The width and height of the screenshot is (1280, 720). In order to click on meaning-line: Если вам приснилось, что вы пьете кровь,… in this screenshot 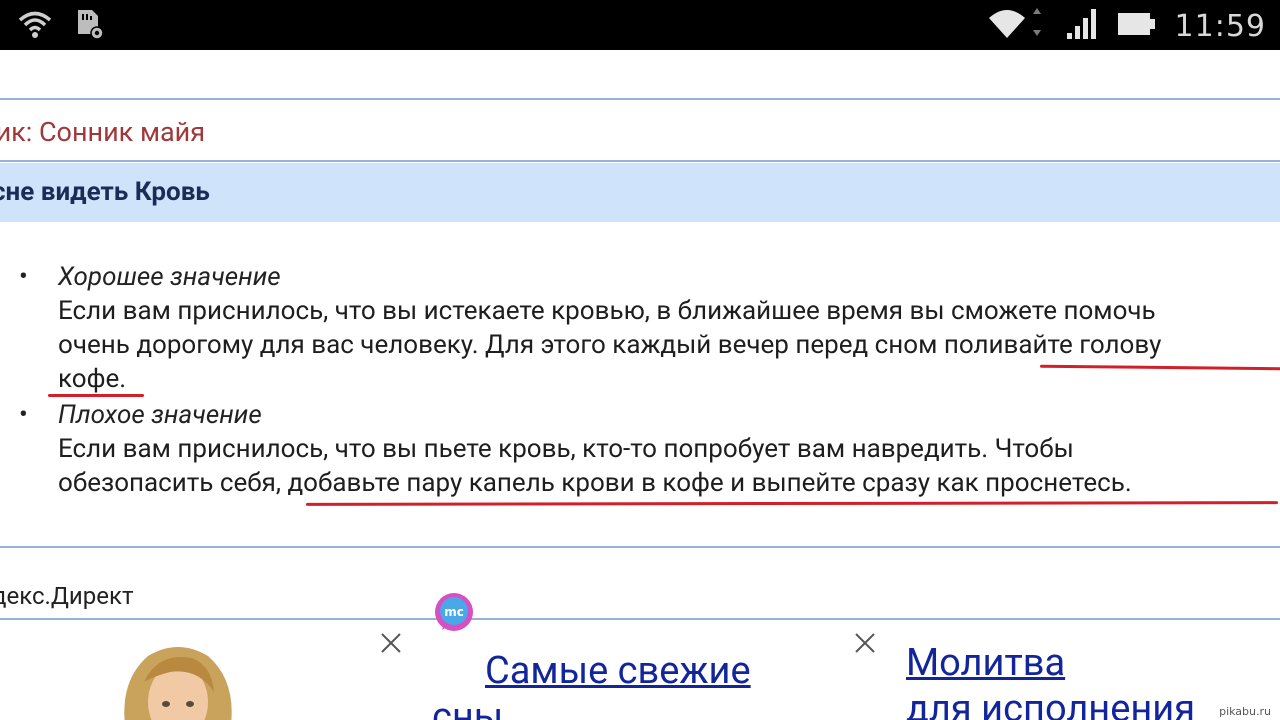, I will do `click(566, 449)`.